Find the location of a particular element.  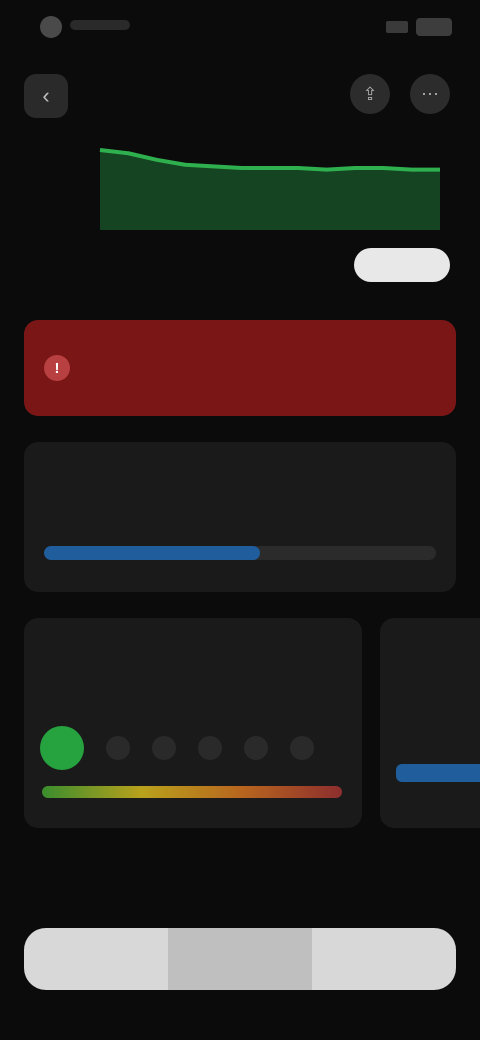

more-icon: ⋯ is located at coordinates (430, 93).